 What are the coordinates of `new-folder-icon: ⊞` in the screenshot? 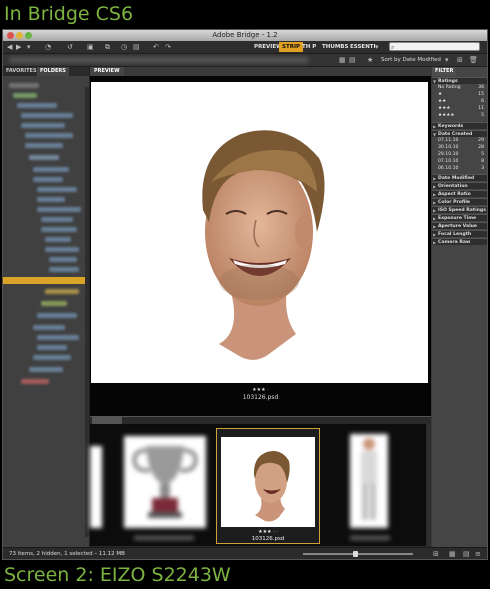 It's located at (460, 60).